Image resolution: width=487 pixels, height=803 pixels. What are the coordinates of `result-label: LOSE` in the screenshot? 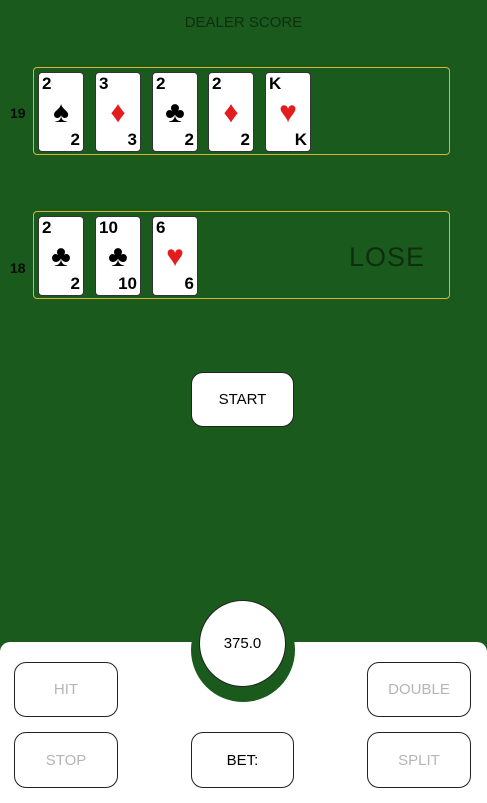 It's located at (386, 257).